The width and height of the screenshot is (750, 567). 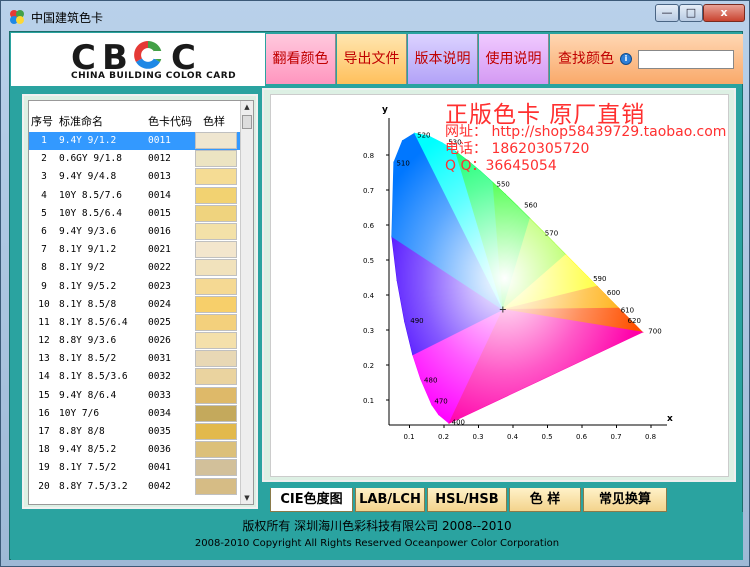 I want to click on row-number: 18, so click(x=44, y=450).